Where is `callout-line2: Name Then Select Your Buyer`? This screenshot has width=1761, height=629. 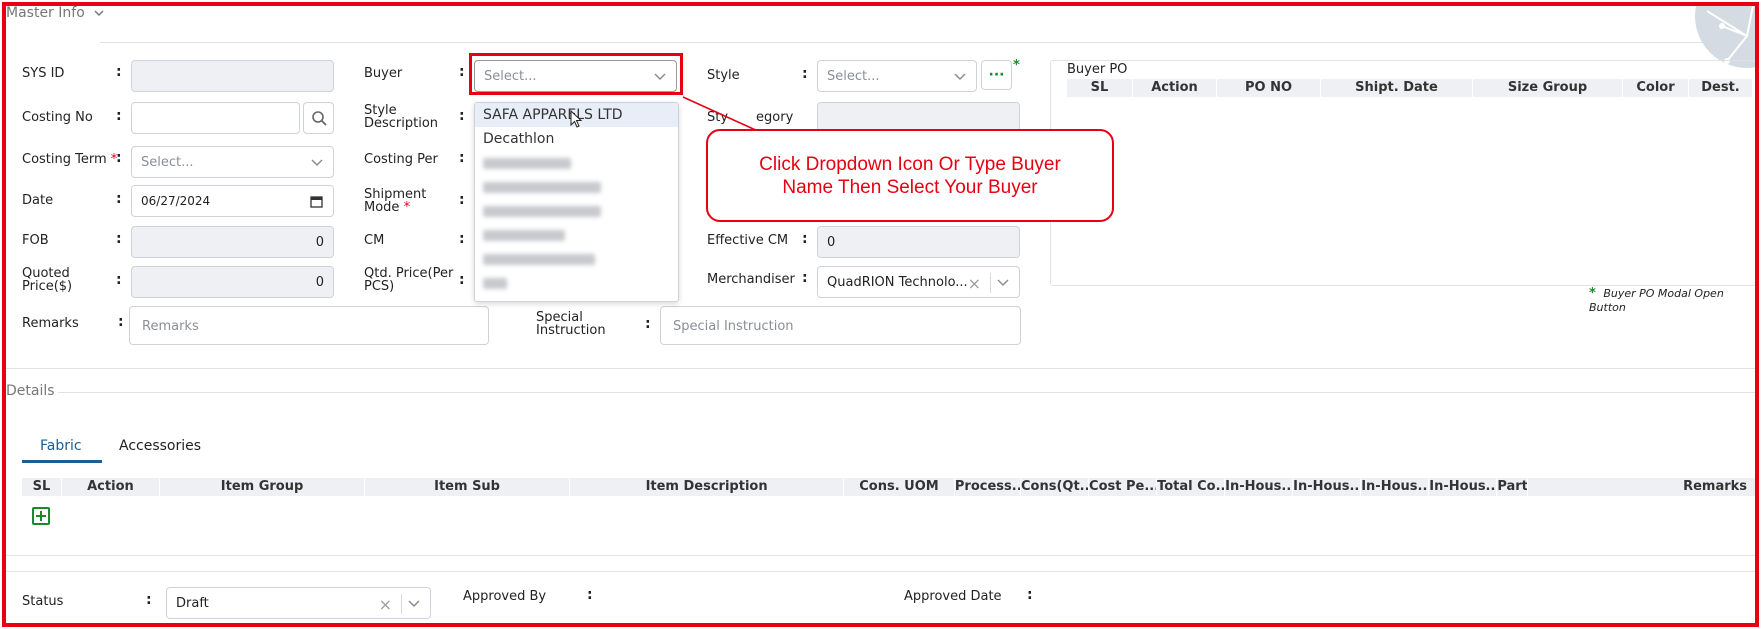 callout-line2: Name Then Select Your Buyer is located at coordinates (910, 187).